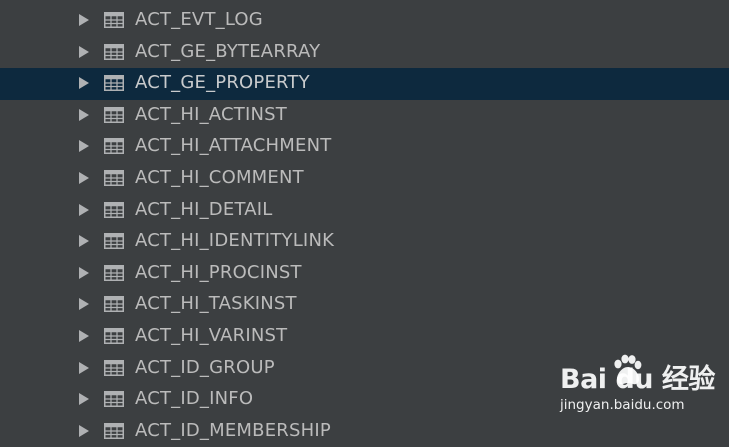 This screenshot has width=729, height=447. I want to click on tree-item-label: ACT_HI_ATTACHMENT, so click(233, 146).